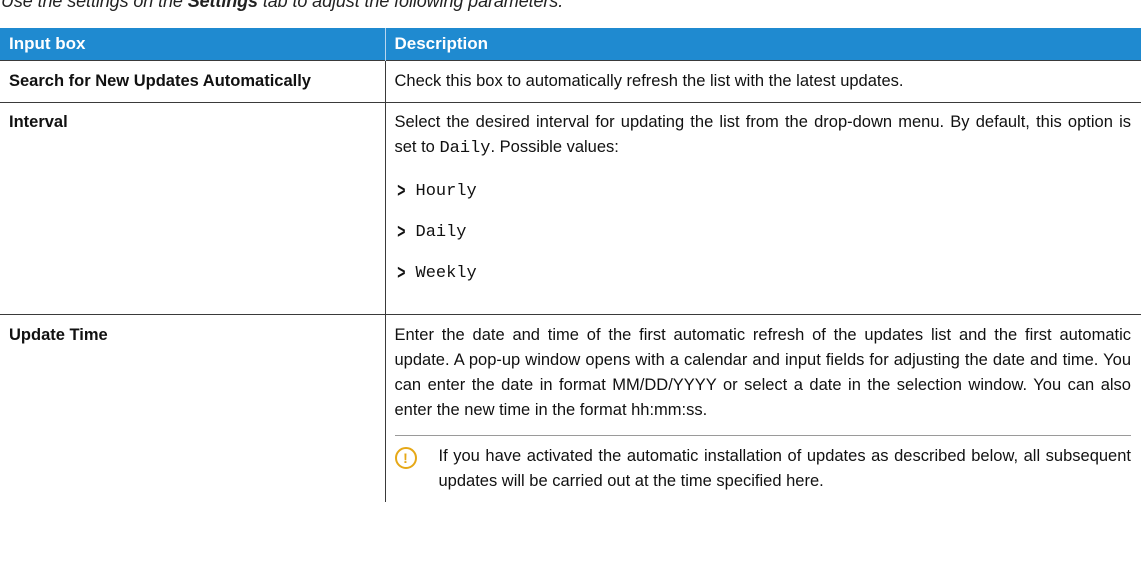  What do you see at coordinates (193, 44) in the screenshot?
I see `header-input-box: Input box` at bounding box center [193, 44].